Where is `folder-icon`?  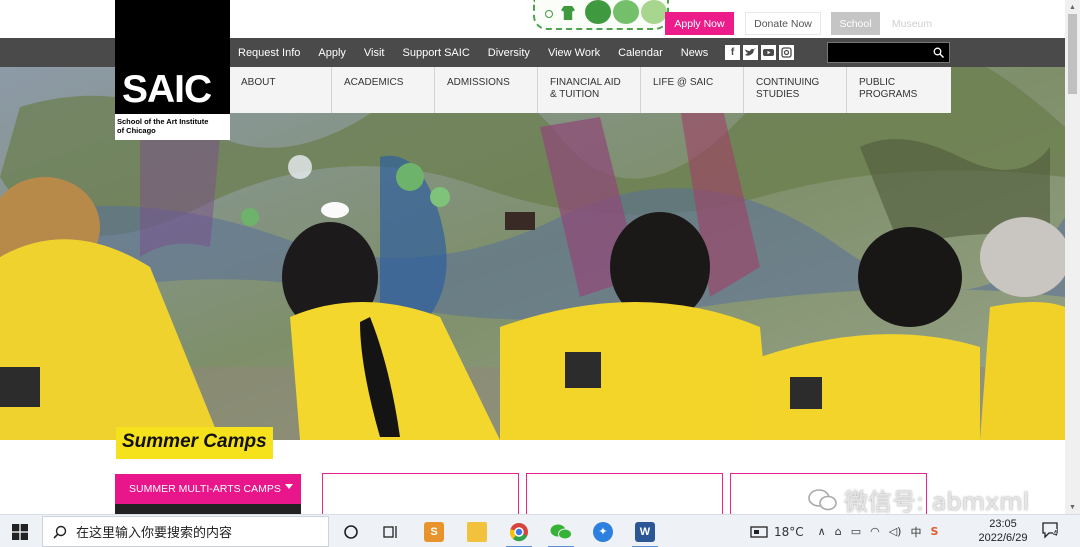
folder-icon is located at coordinates (477, 531).